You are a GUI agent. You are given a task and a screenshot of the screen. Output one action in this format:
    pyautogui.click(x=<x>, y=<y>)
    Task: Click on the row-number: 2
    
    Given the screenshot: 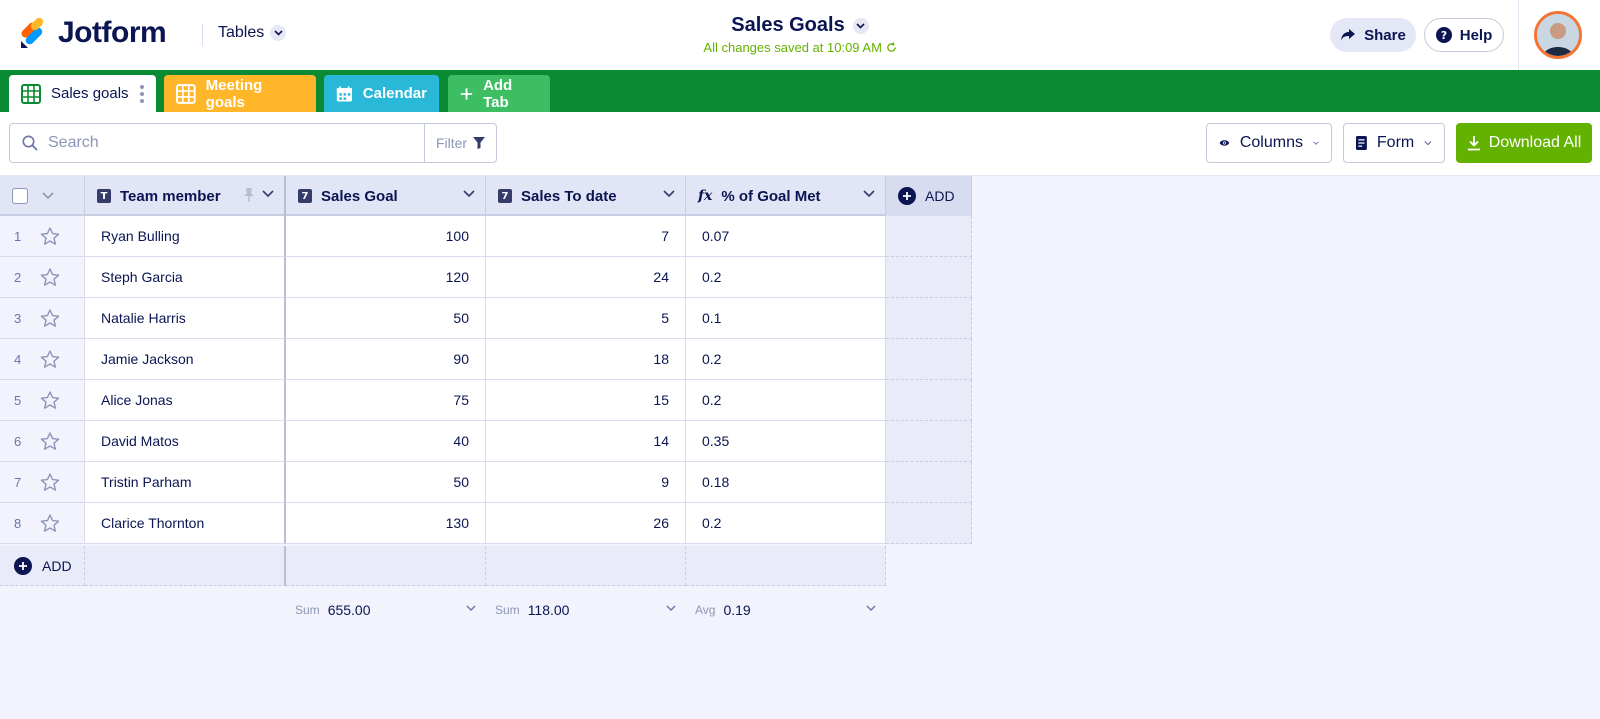 What is the action you would take?
    pyautogui.click(x=18, y=277)
    